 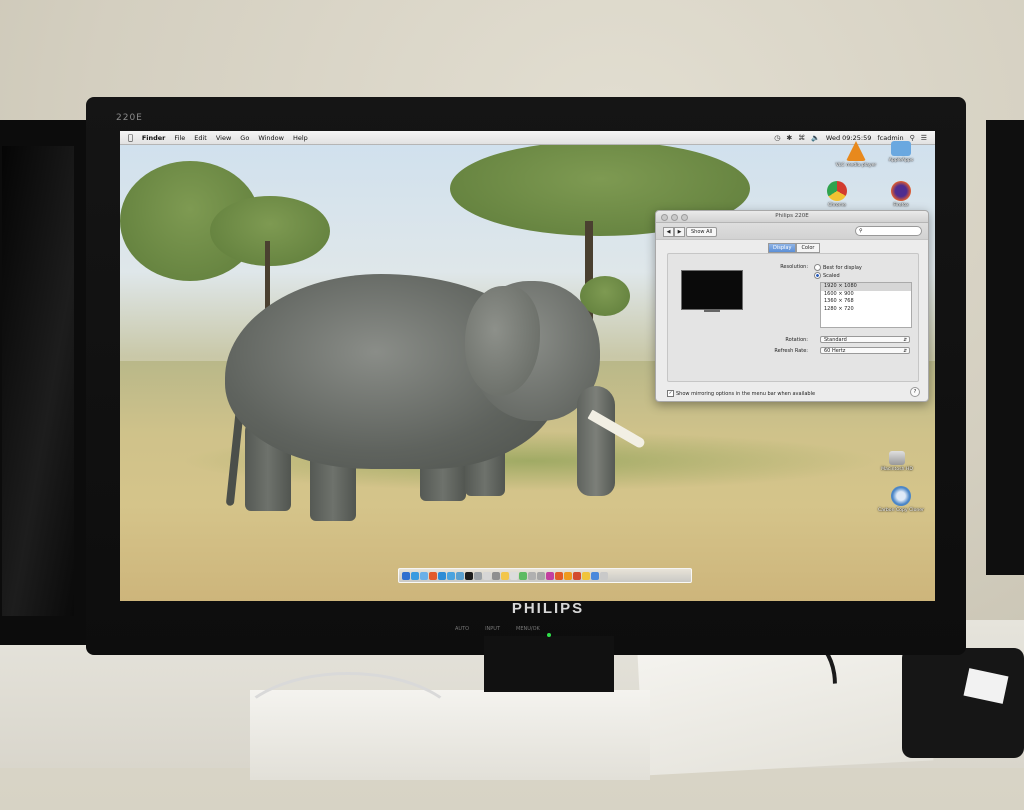 I want to click on resolution-label: Resolution:, so click(x=794, y=267).